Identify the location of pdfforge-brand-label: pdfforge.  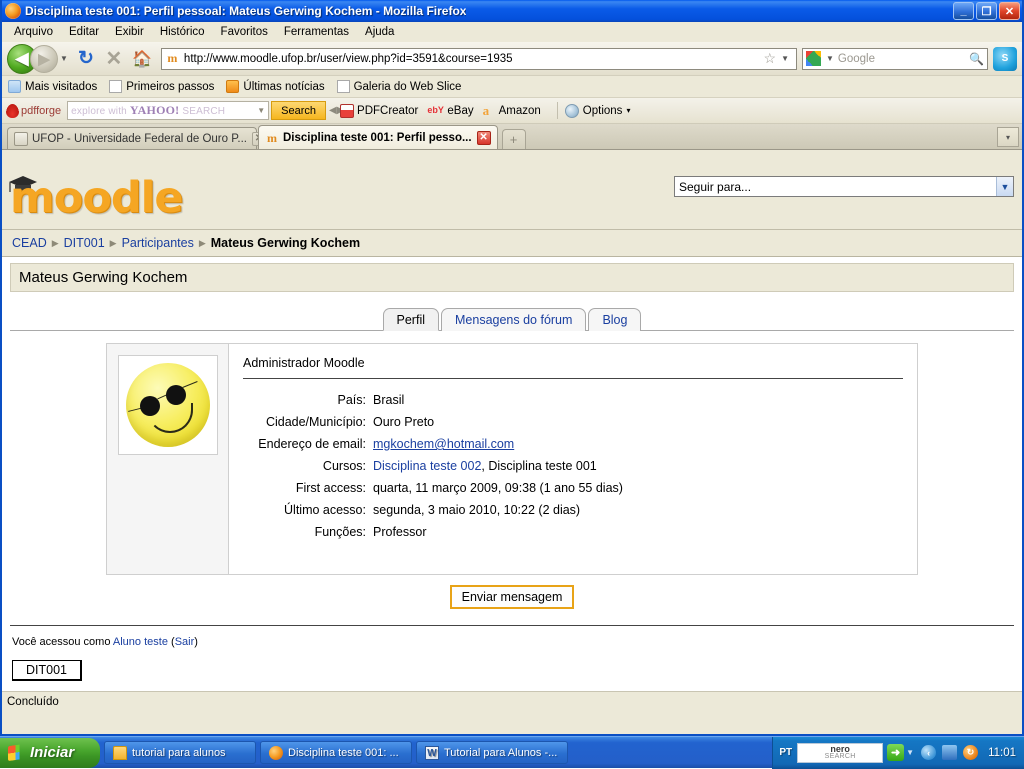
(41, 111).